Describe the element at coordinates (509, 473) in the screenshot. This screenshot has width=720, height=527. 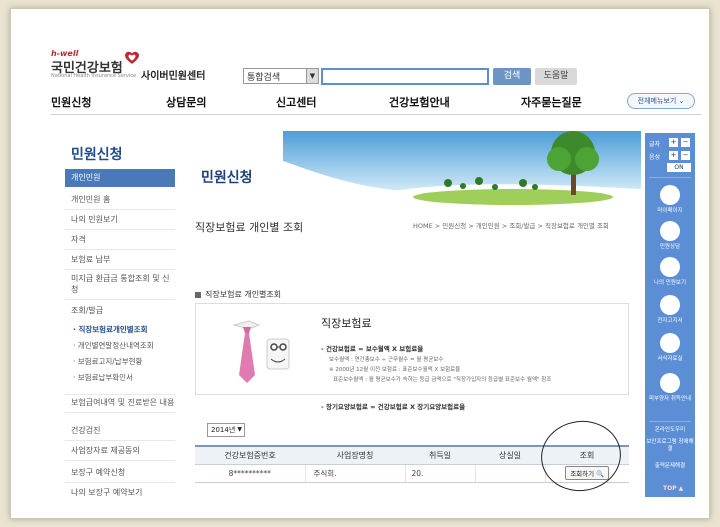
I see `lost-date-cell` at that location.